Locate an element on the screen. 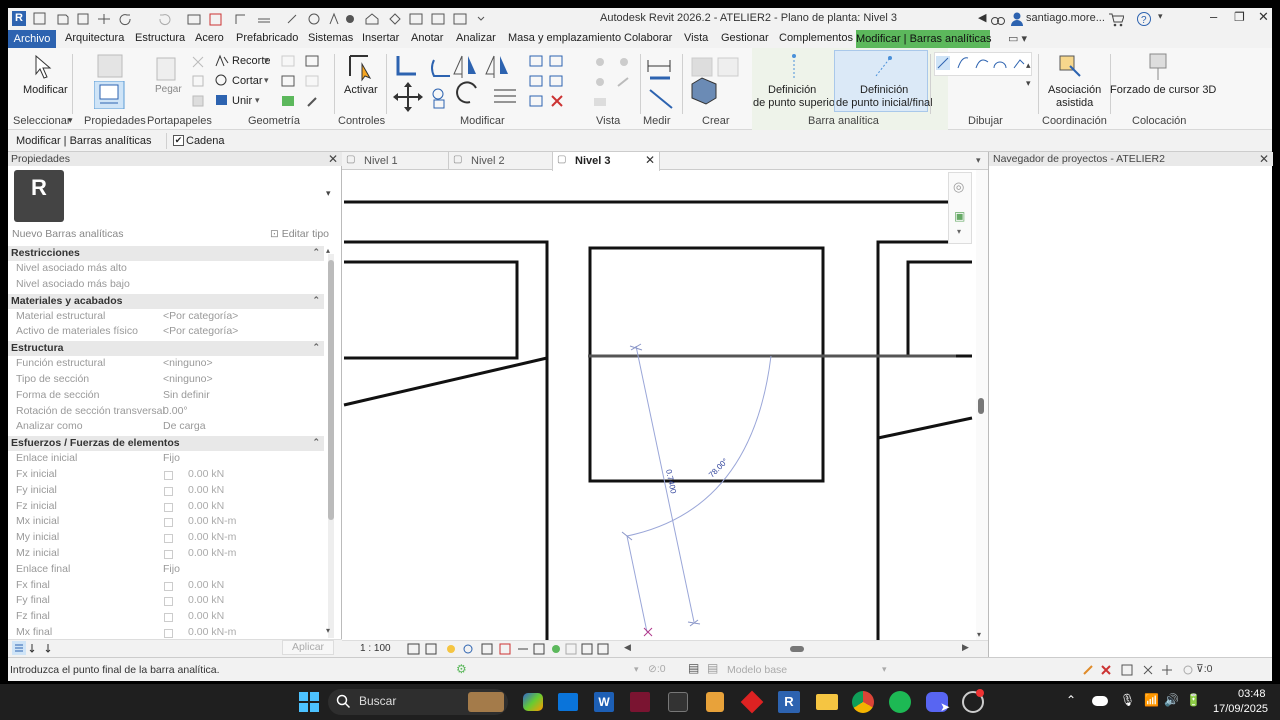 This screenshot has width=1280, height=720. cart-icon is located at coordinates (1116, 19).